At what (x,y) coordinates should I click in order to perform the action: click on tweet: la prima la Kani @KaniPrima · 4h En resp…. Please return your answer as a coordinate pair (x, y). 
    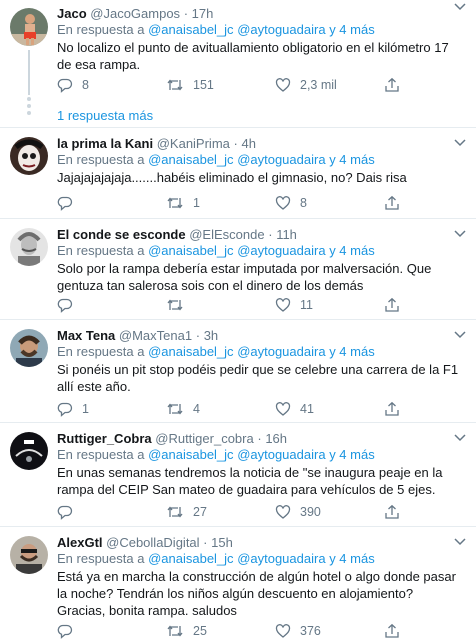
    Looking at the image, I should click on (238, 173).